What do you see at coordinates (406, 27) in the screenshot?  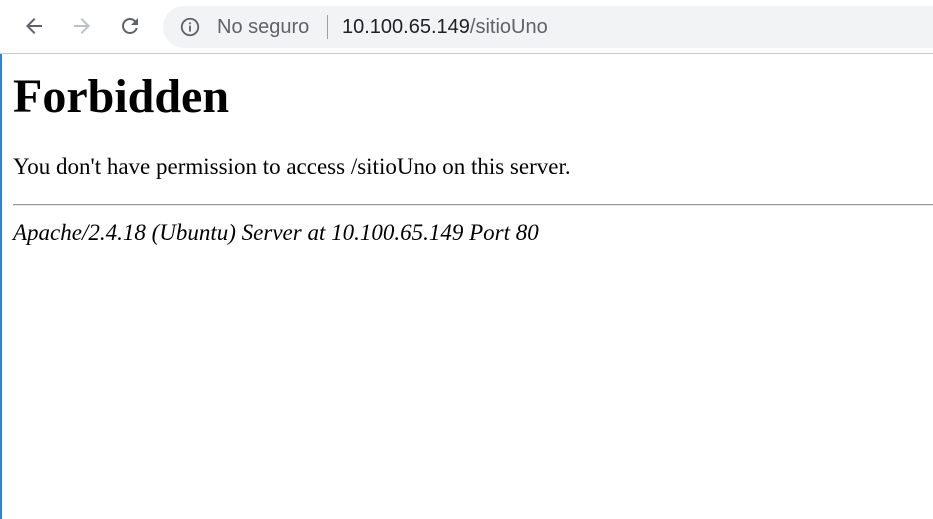 I see `url-host: 10.100.65.149` at bounding box center [406, 27].